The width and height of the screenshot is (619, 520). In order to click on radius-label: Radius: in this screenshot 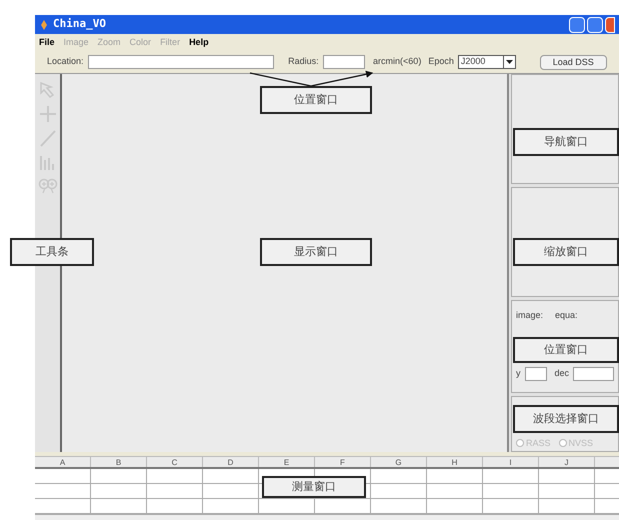, I will do `click(303, 61)`.